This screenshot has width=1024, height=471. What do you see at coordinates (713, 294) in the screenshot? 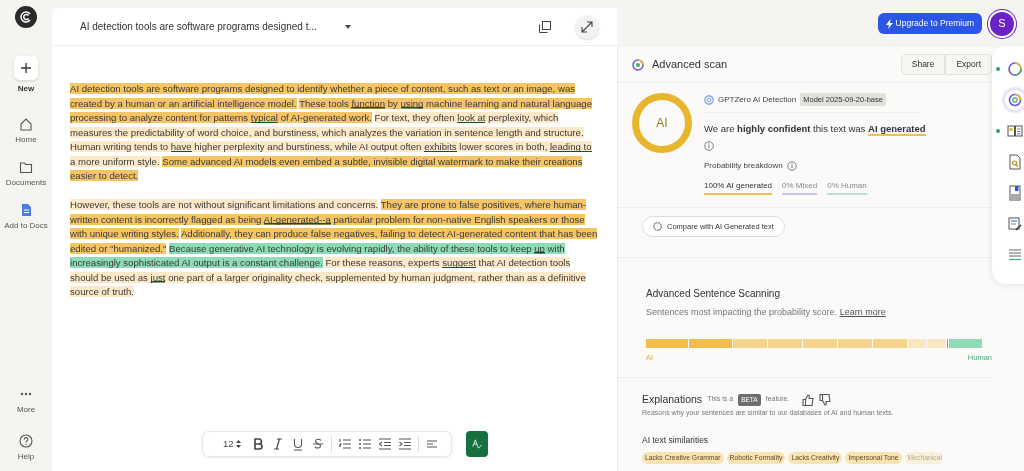
I see `section-title: Advanced Sentence Scanning` at bounding box center [713, 294].